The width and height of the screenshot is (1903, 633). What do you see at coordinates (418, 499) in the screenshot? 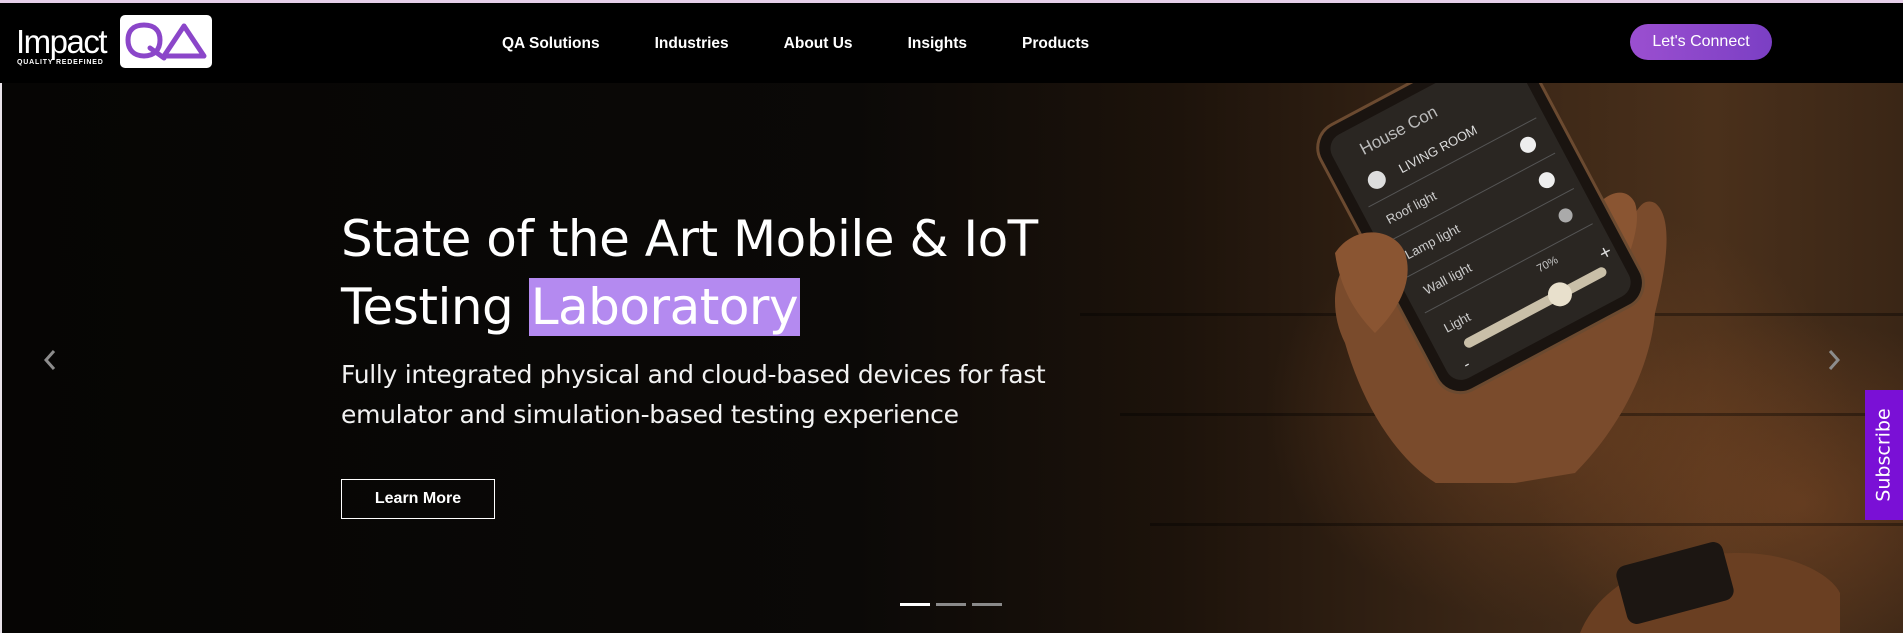
I see `learn-more-button: Learn More` at bounding box center [418, 499].